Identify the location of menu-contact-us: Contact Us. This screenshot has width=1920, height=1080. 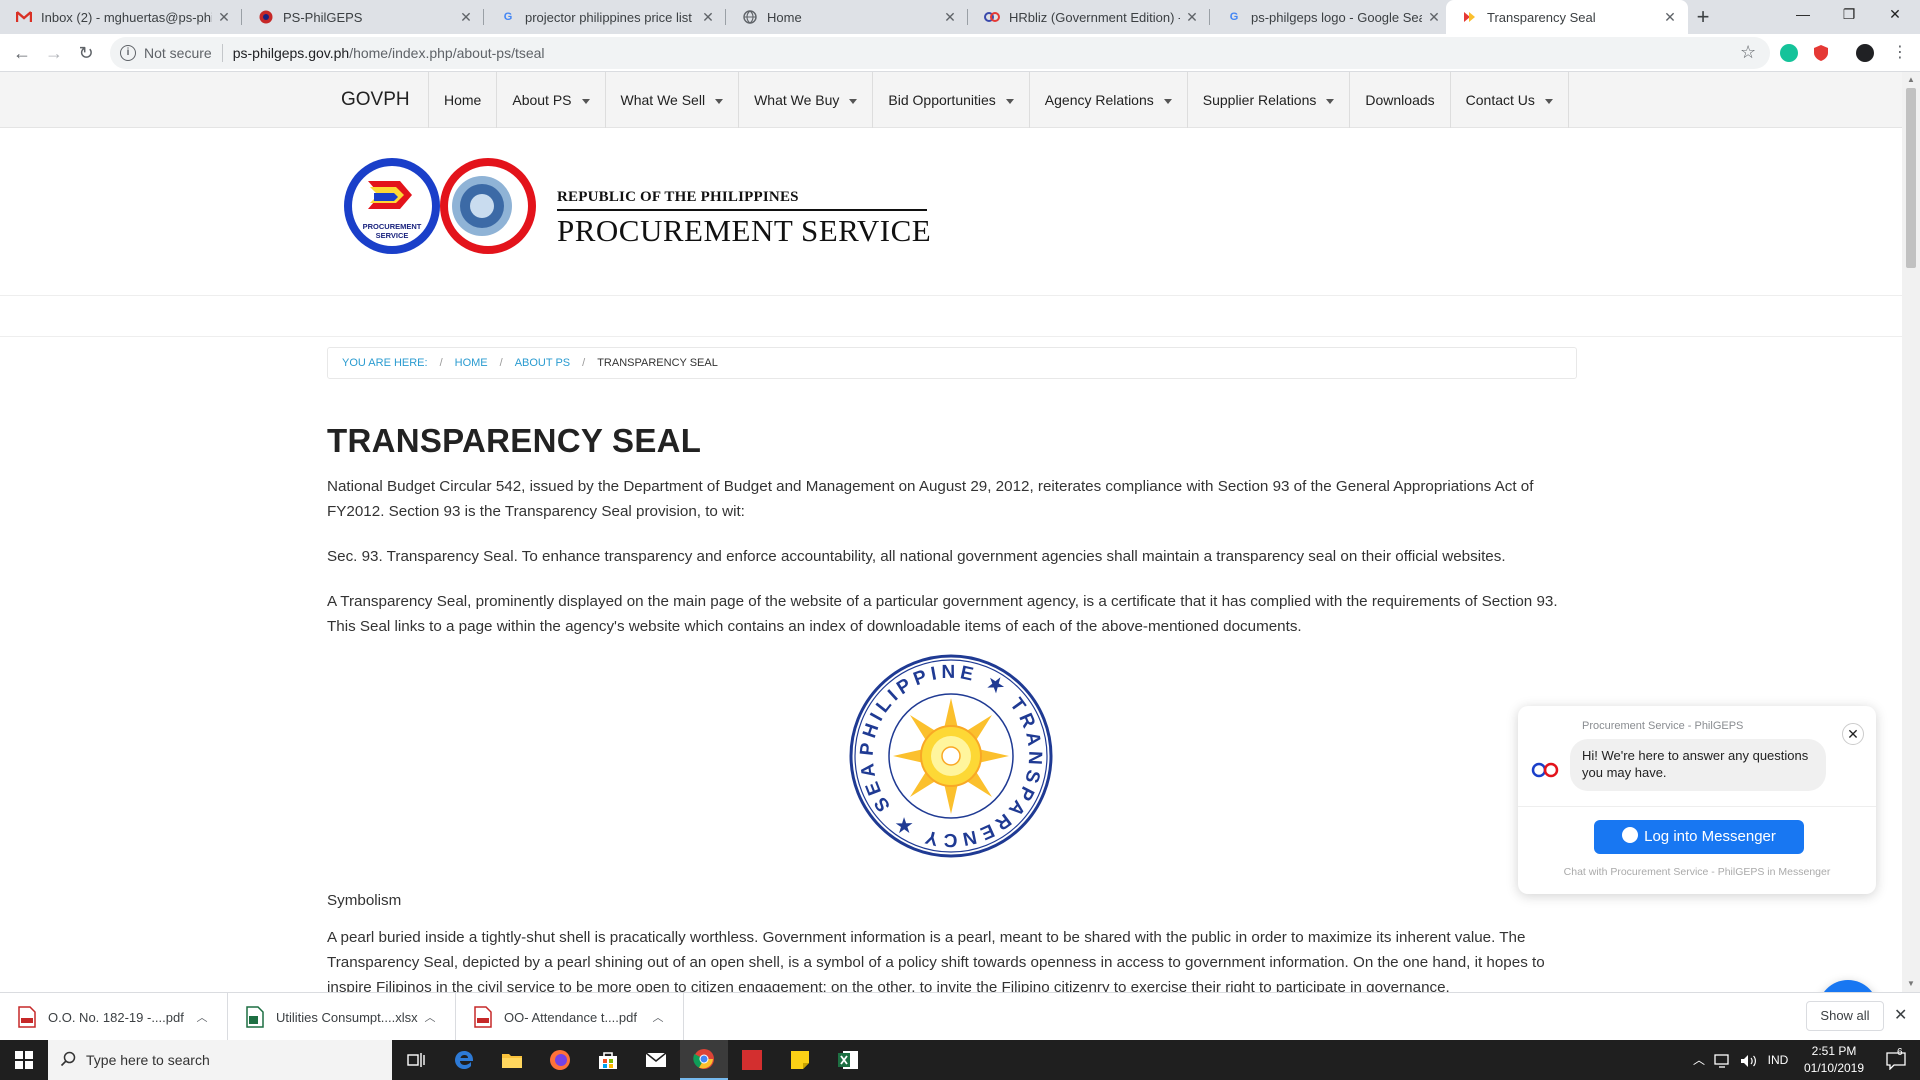
(1510, 100).